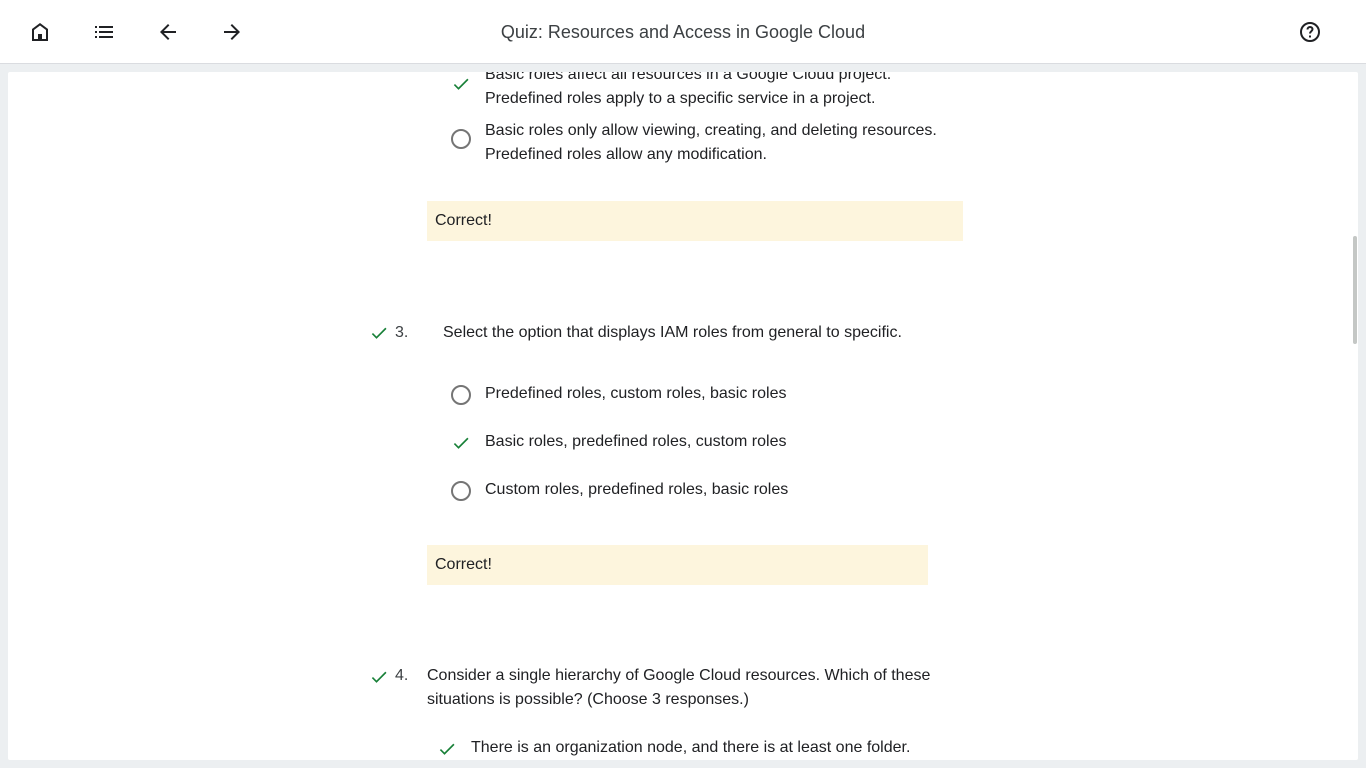 The height and width of the screenshot is (768, 1366). I want to click on help-button, so click(1310, 32).